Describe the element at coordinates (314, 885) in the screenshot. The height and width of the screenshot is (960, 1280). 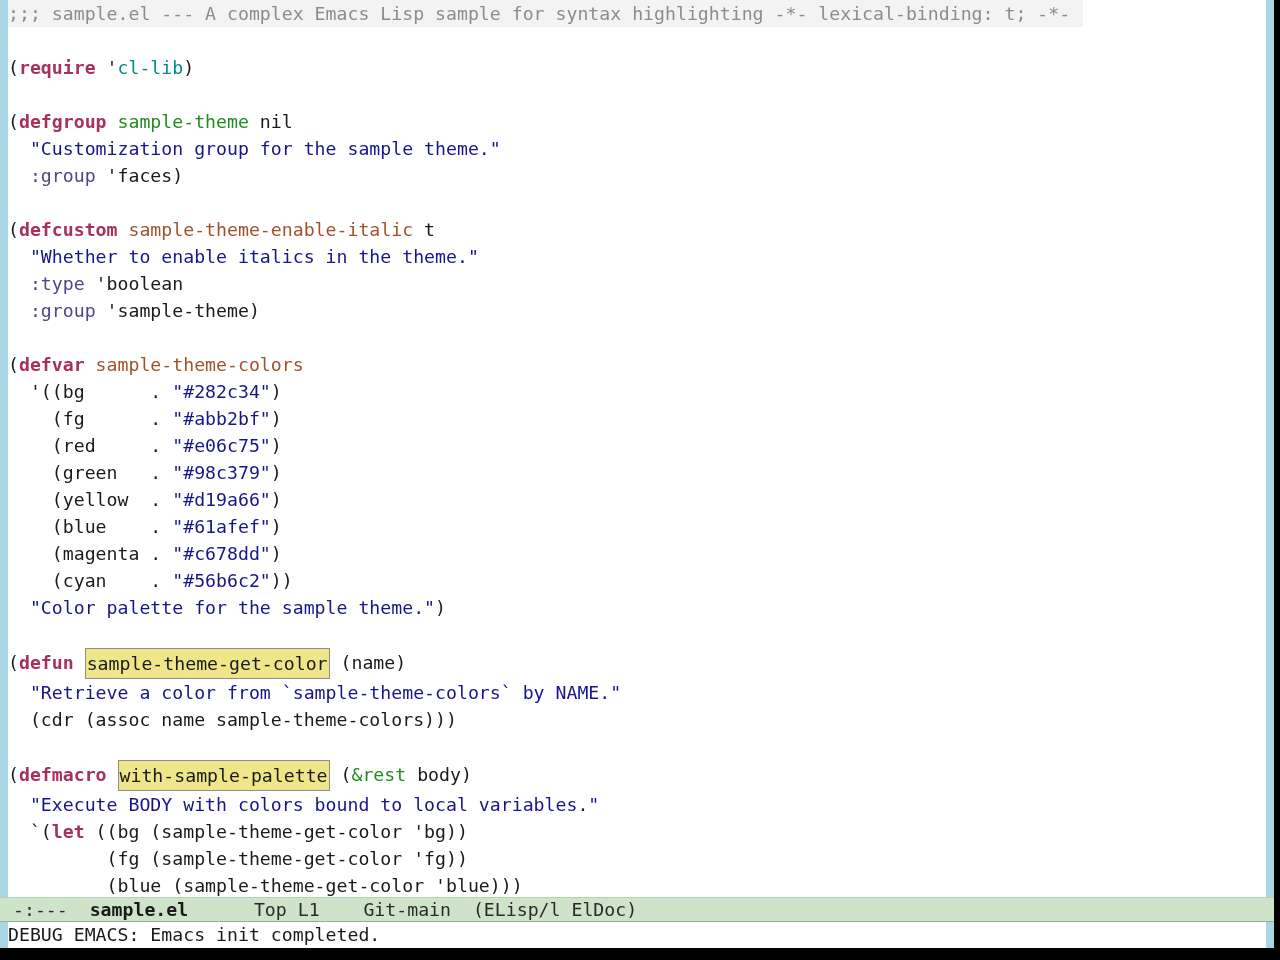
I see `code-line: (blue (sample-theme-get-color 'blue)))` at that location.